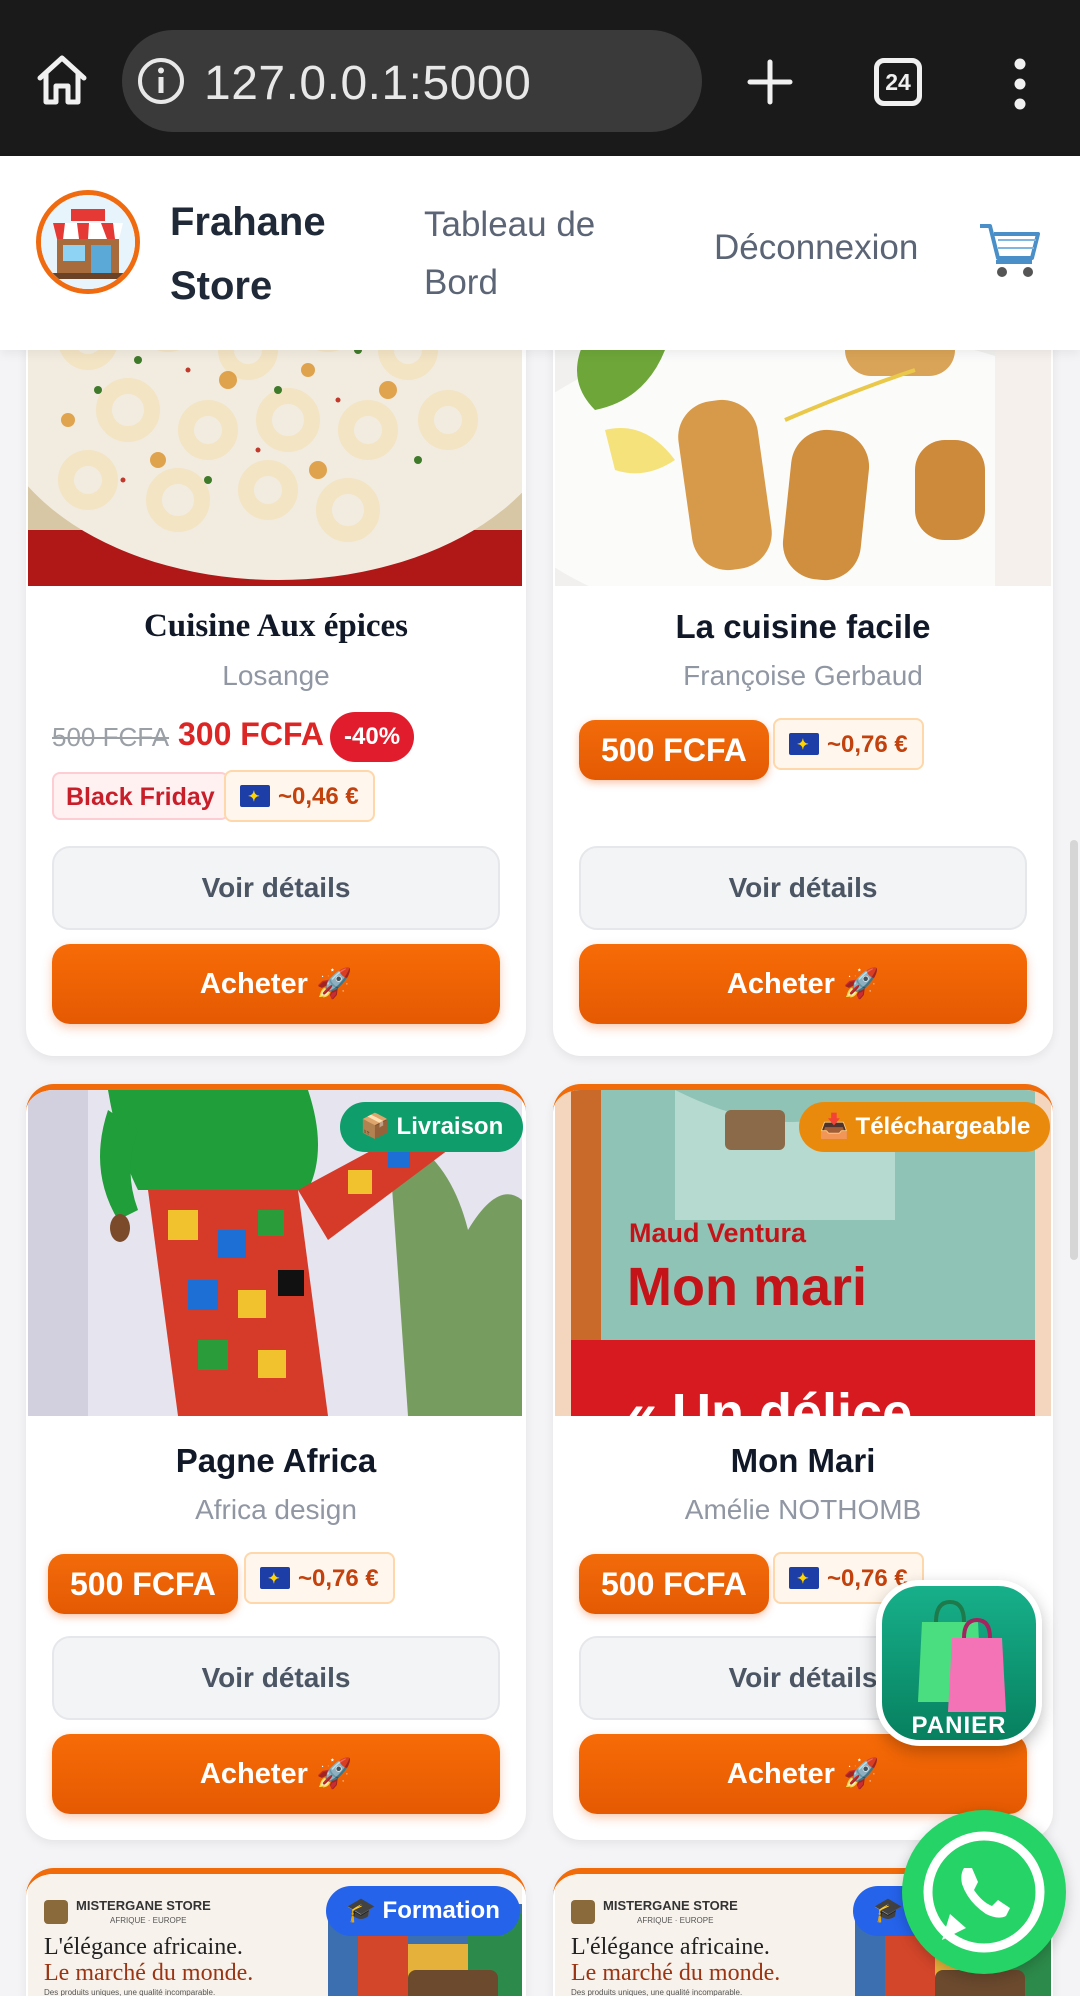  What do you see at coordinates (372, 737) in the screenshot?
I see `discount-badge: -40%` at bounding box center [372, 737].